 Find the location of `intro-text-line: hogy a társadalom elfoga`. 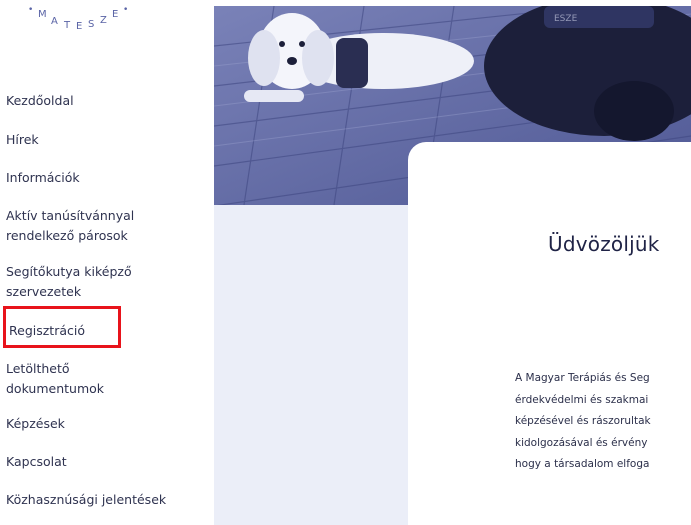

intro-text-line: hogy a társadalom elfoga is located at coordinates (582, 464).